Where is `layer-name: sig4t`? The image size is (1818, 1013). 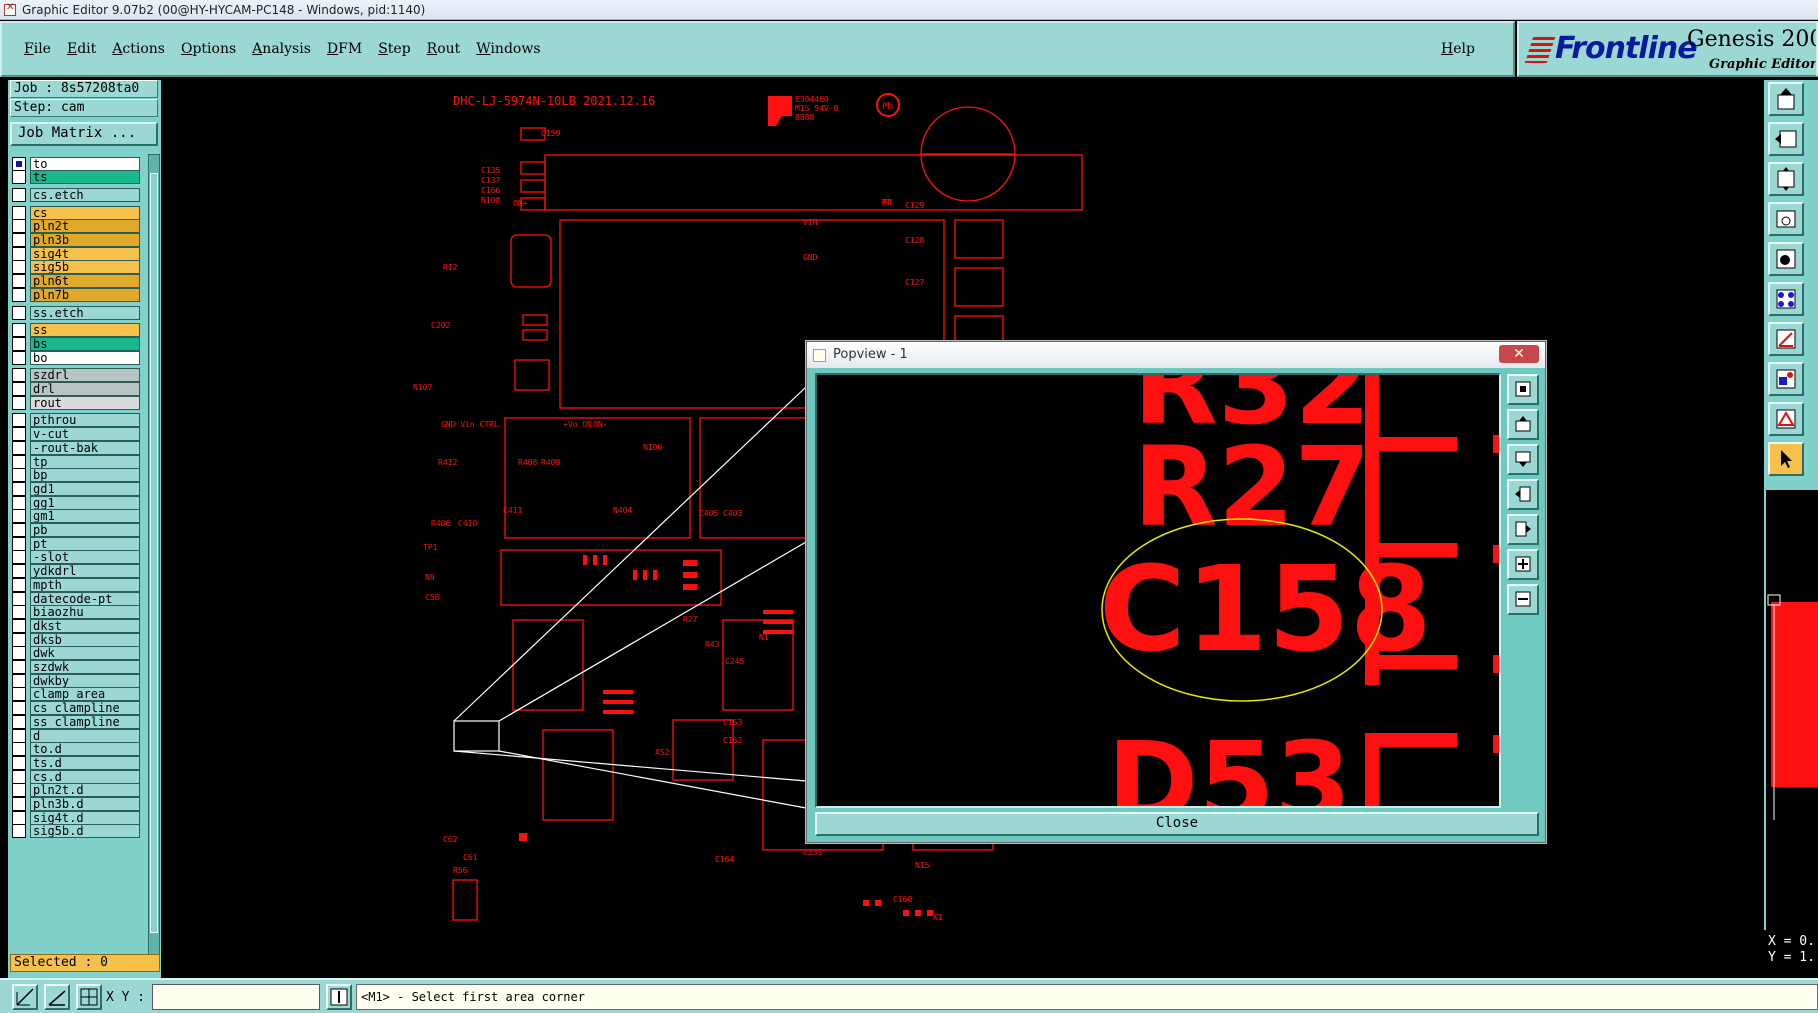
layer-name: sig4t is located at coordinates (85, 253).